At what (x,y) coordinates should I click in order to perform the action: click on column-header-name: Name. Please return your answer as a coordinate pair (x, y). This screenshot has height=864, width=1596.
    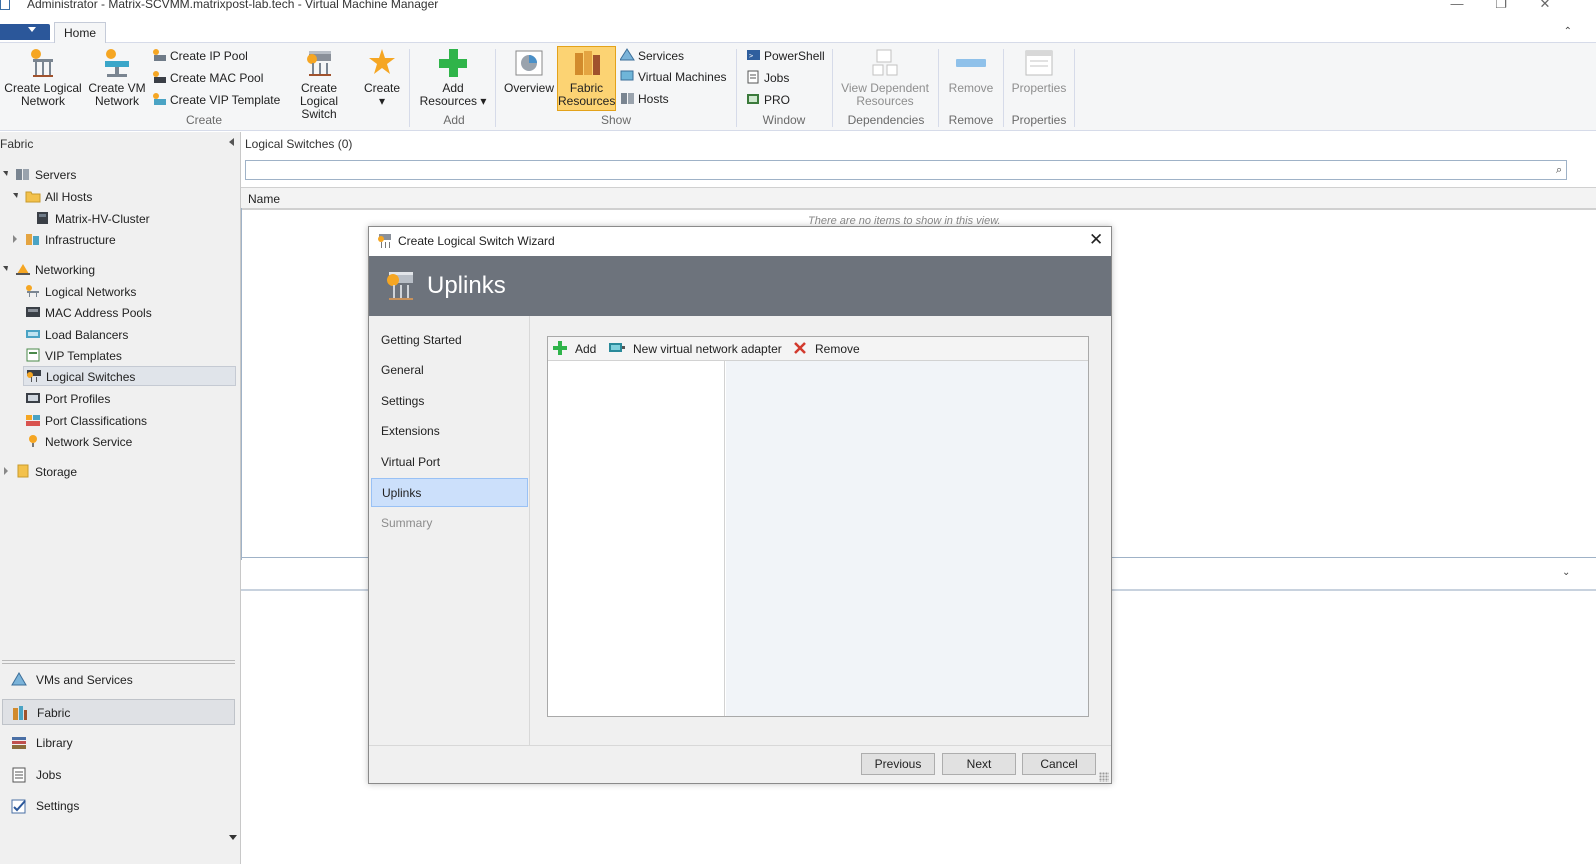
    Looking at the image, I should click on (264, 199).